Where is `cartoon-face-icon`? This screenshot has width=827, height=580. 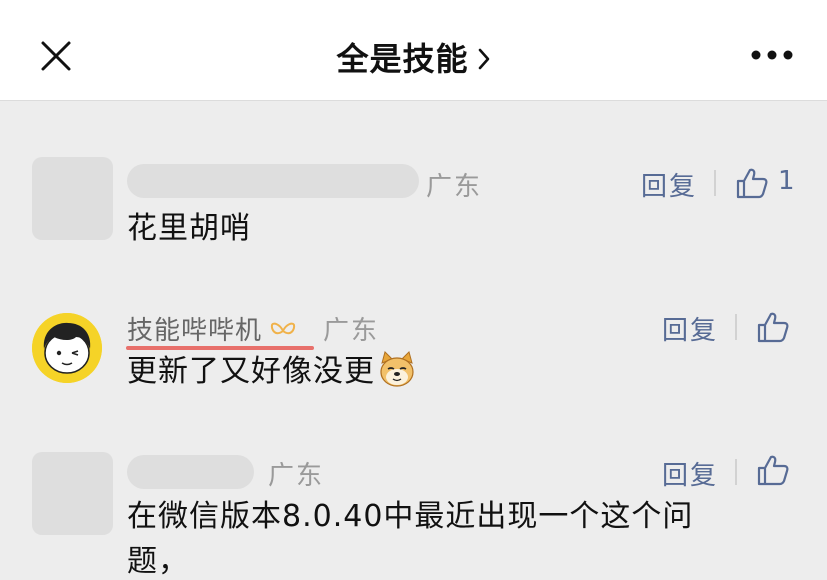 cartoon-face-icon is located at coordinates (67, 348).